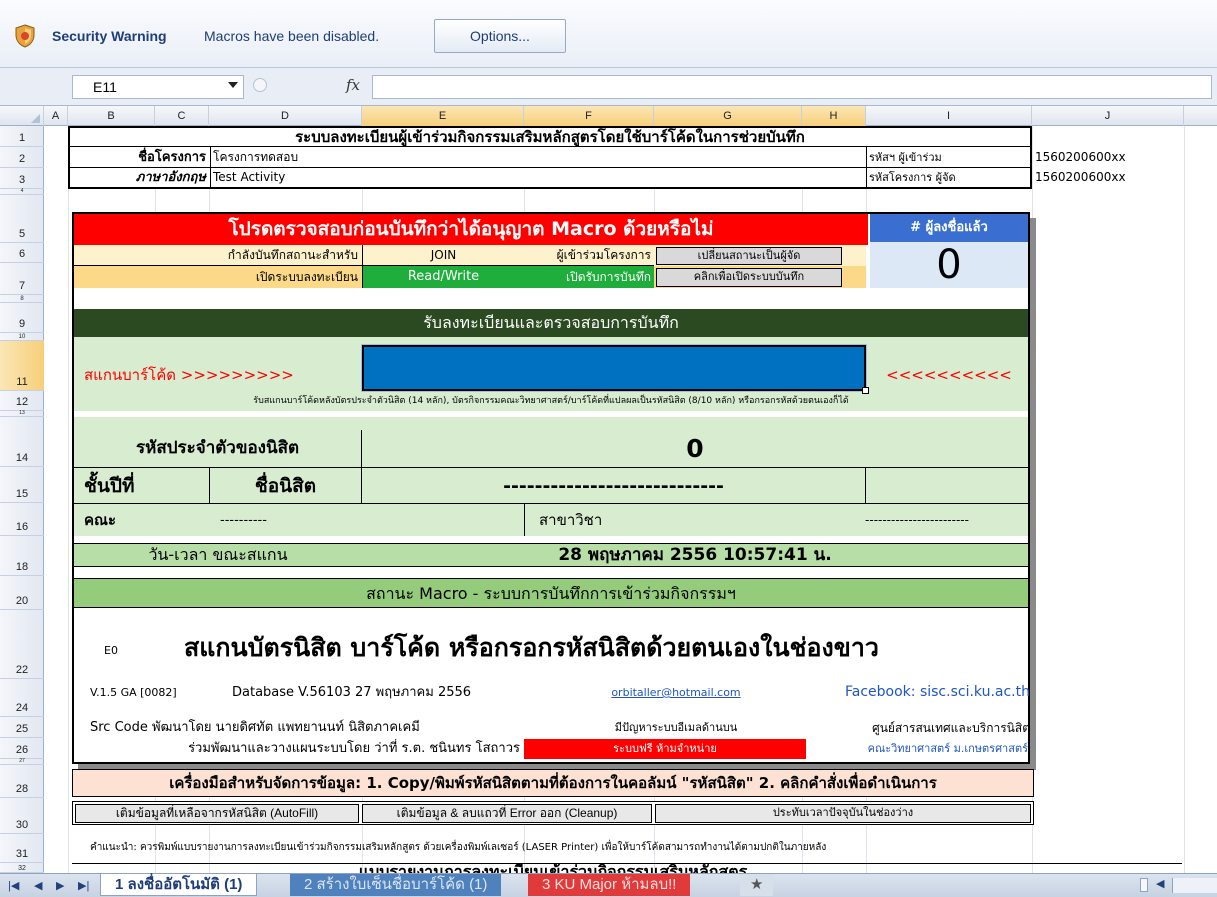 The height and width of the screenshot is (897, 1217). What do you see at coordinates (443, 277) in the screenshot?
I see `read-write-value: Read/Write` at bounding box center [443, 277].